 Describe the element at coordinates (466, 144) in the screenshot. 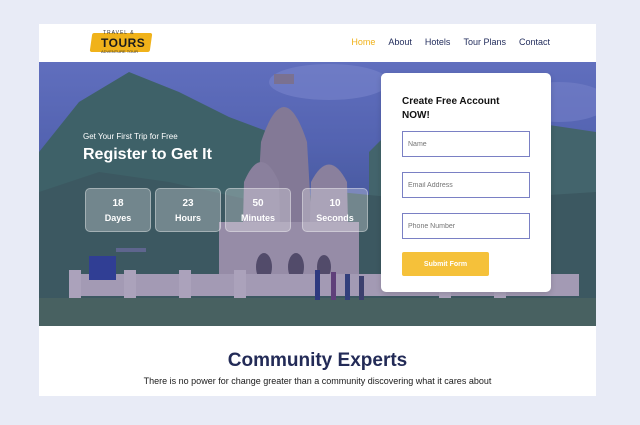

I see `name-input` at that location.